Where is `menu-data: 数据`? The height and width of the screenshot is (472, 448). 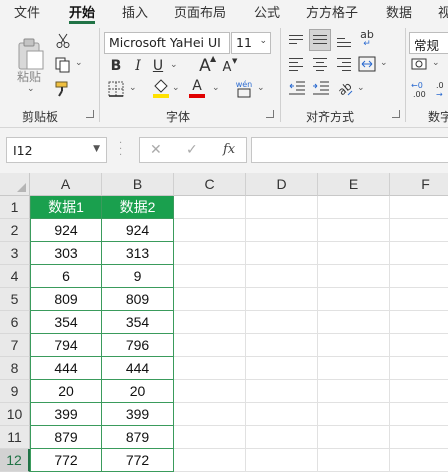
menu-data: 数据 is located at coordinates (399, 11).